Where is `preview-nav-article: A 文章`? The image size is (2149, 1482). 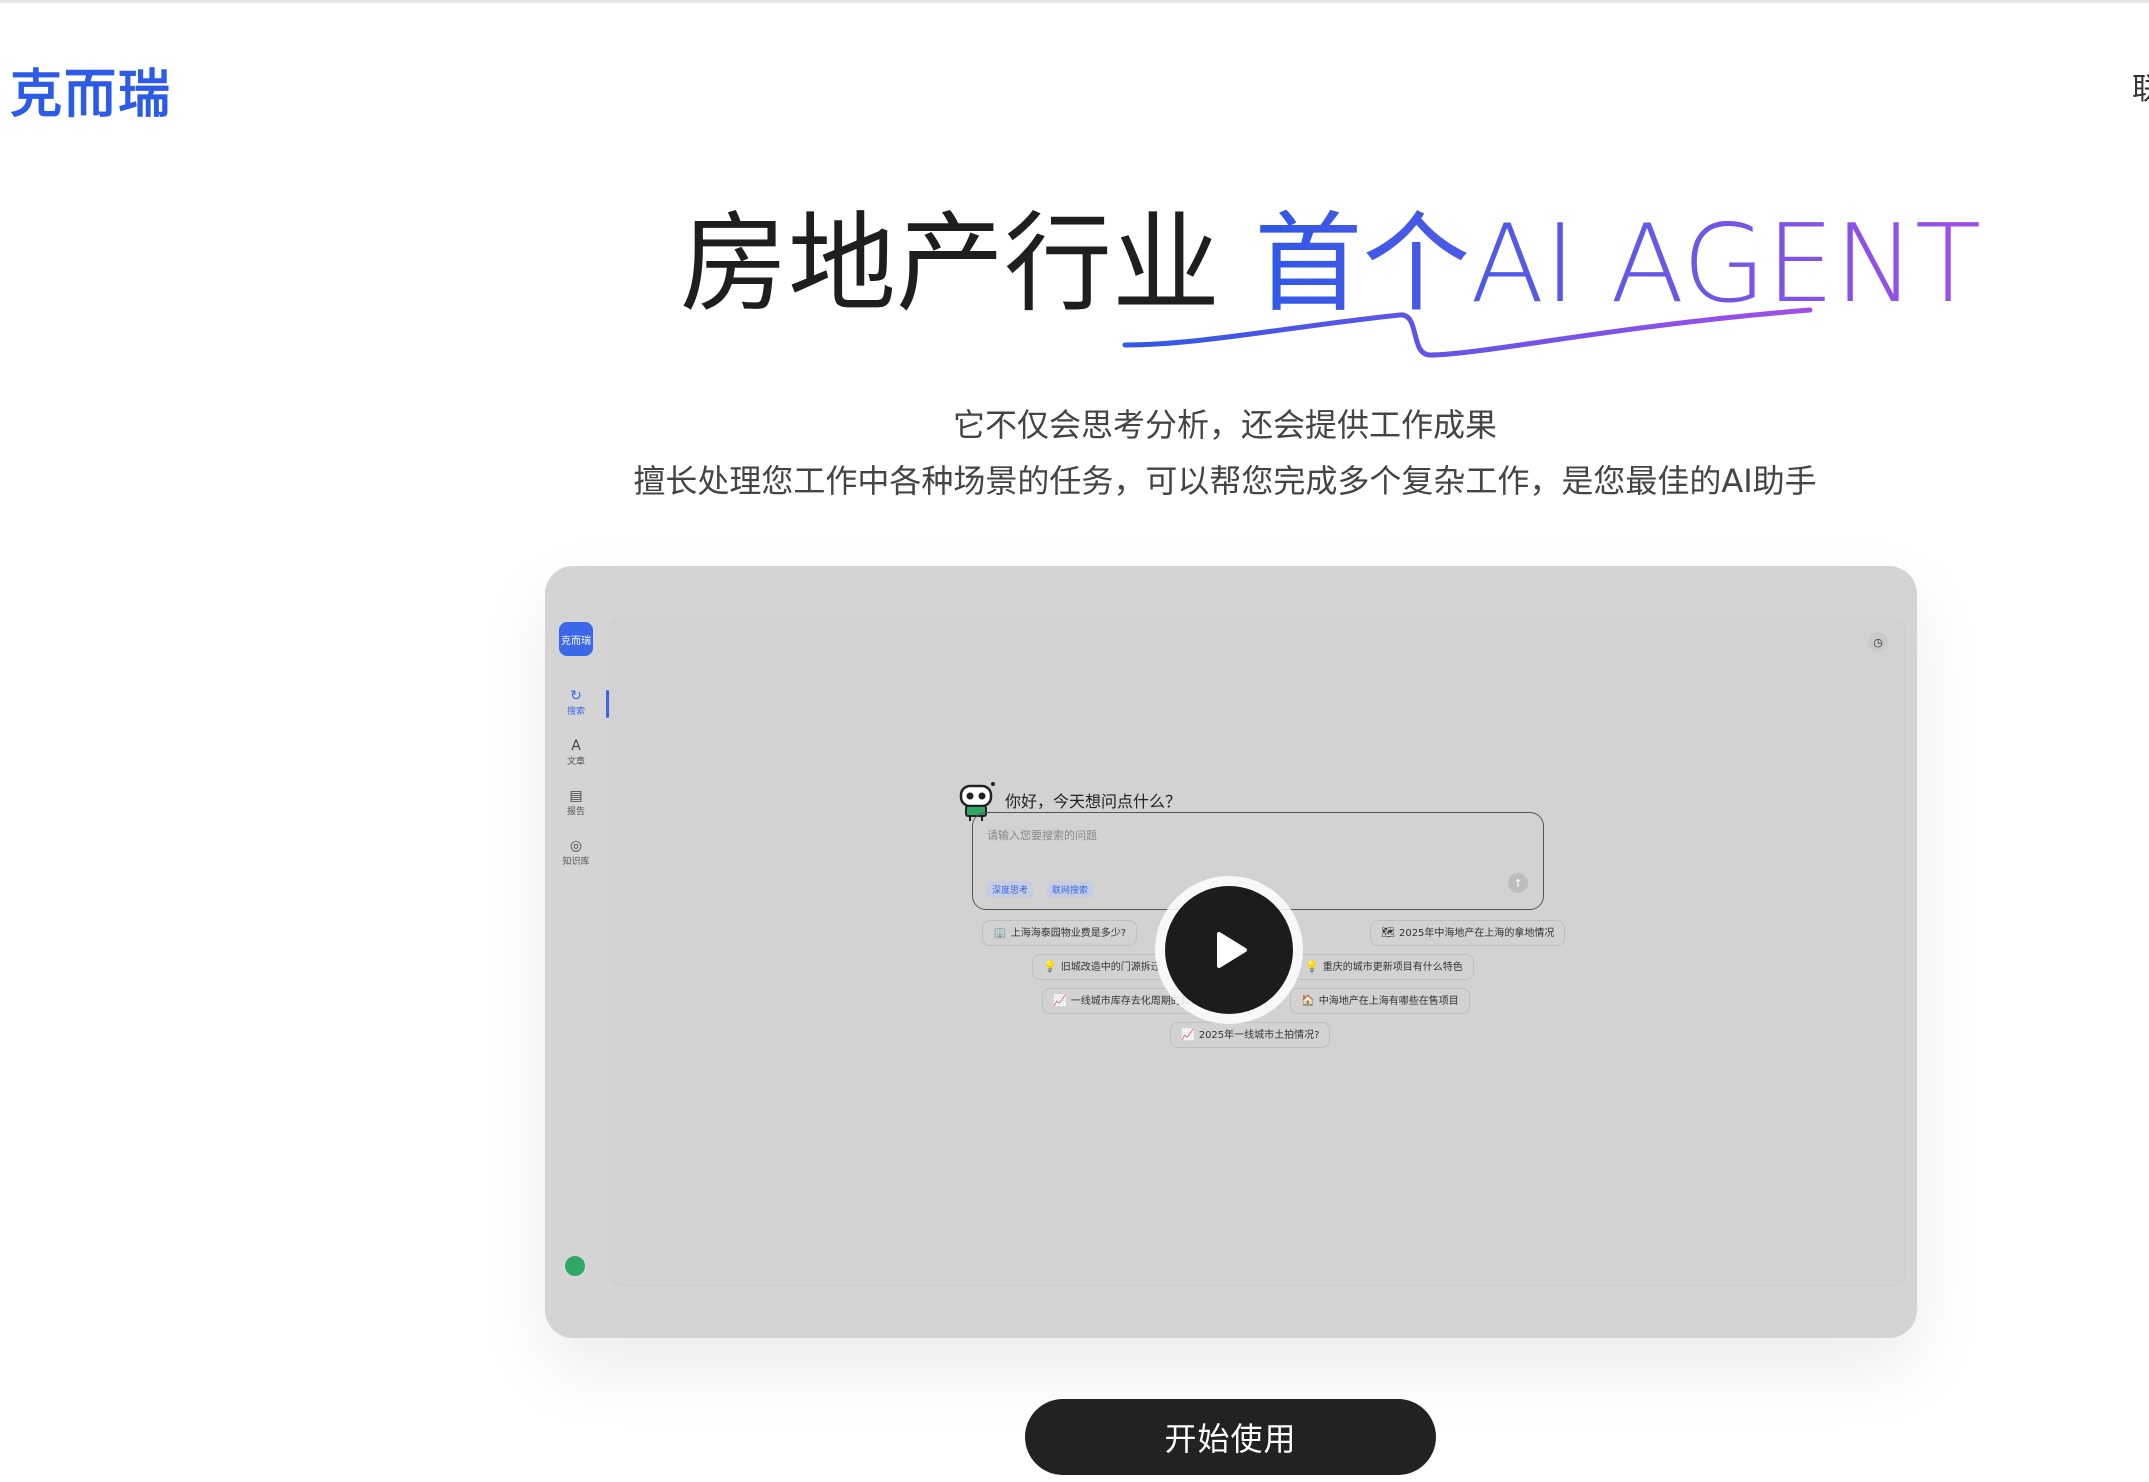
preview-nav-article: A 文章 is located at coordinates (576, 752).